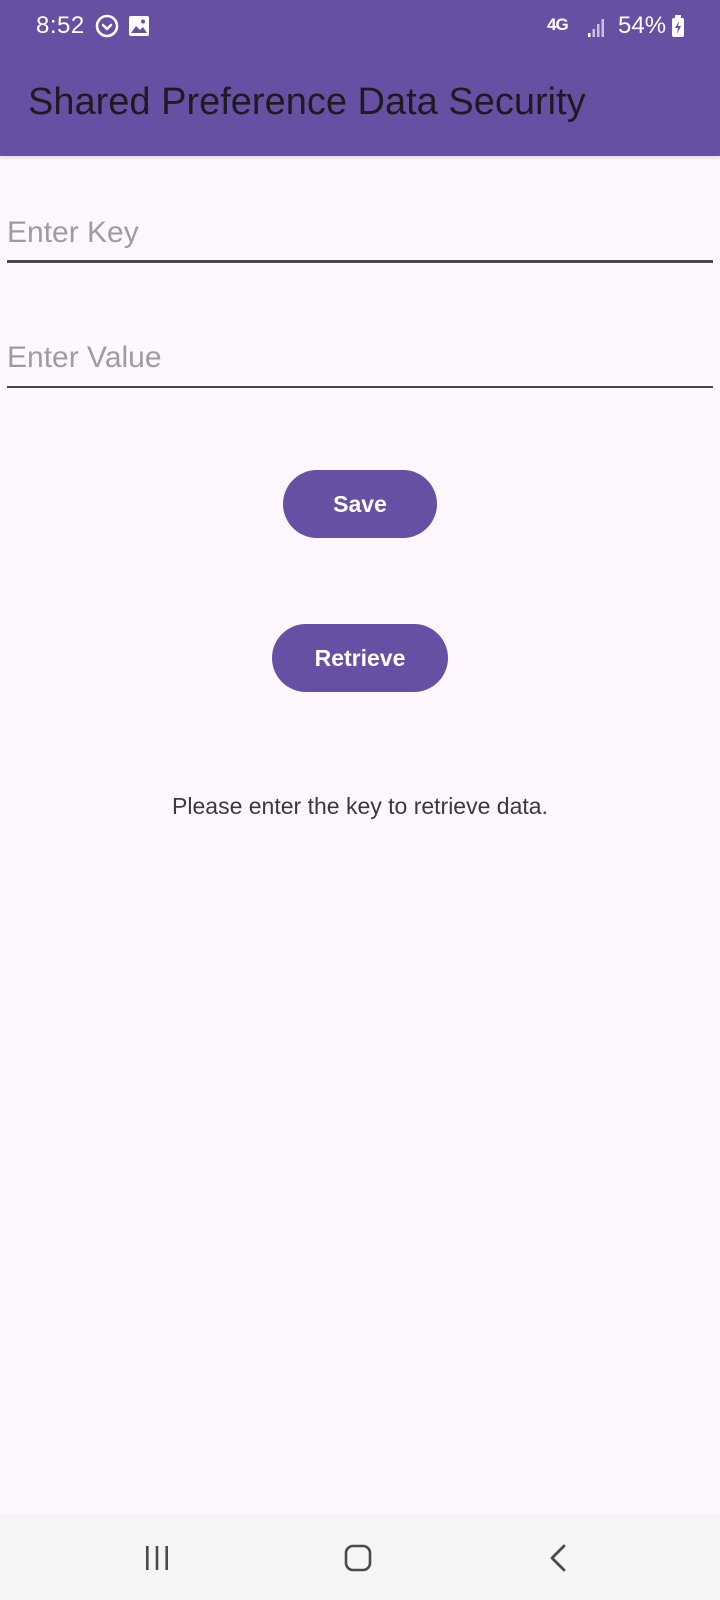 The width and height of the screenshot is (720, 1600). Describe the element at coordinates (60, 25) in the screenshot. I see `status-time: 8:52` at that location.